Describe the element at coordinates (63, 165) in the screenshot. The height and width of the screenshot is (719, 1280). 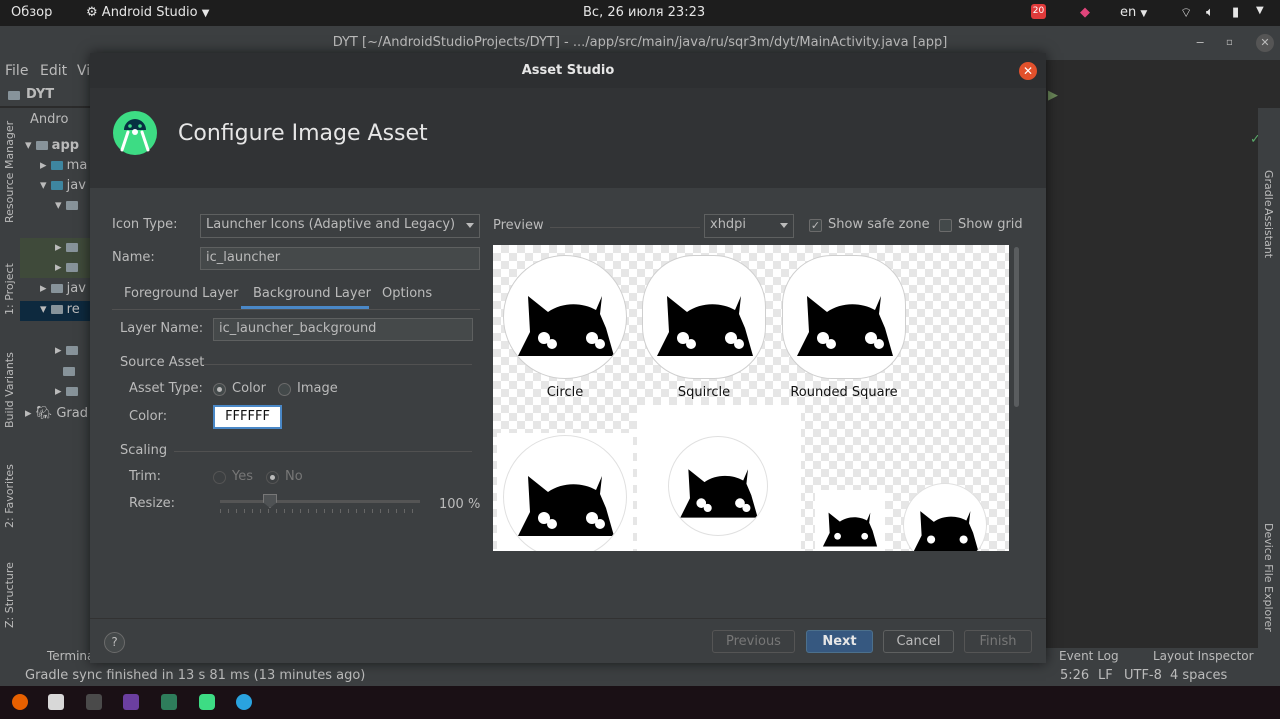
I see `tree-item: ▸ ma` at that location.